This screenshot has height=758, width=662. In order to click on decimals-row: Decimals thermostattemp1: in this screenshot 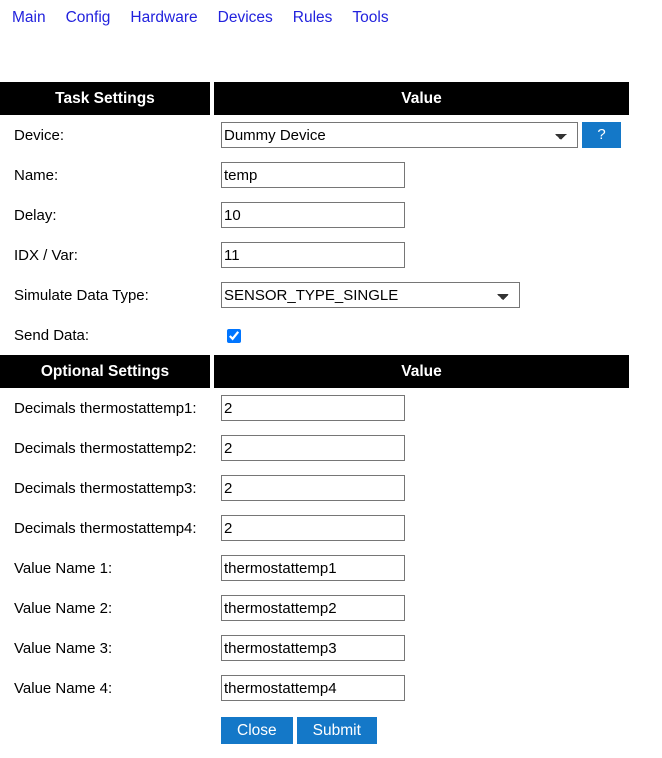, I will do `click(314, 408)`.